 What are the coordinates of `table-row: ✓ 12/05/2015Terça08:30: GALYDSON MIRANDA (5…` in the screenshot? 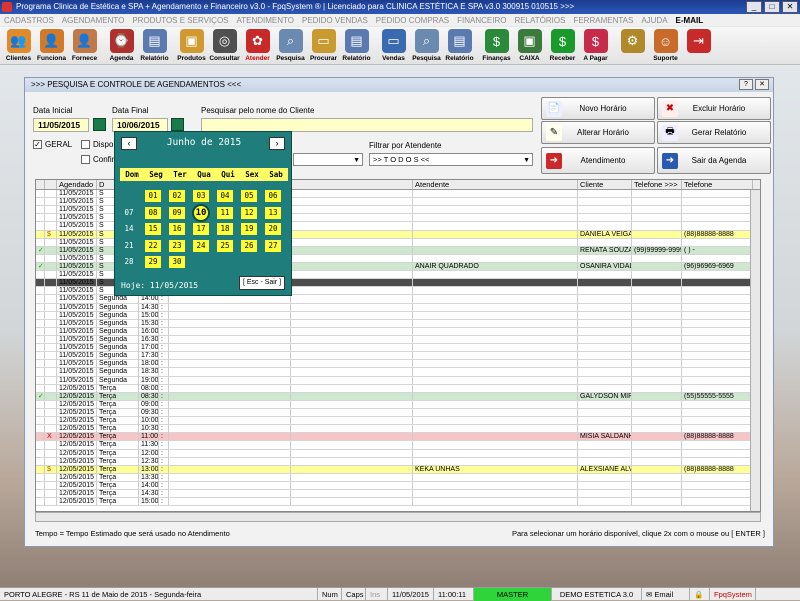 It's located at (398, 396).